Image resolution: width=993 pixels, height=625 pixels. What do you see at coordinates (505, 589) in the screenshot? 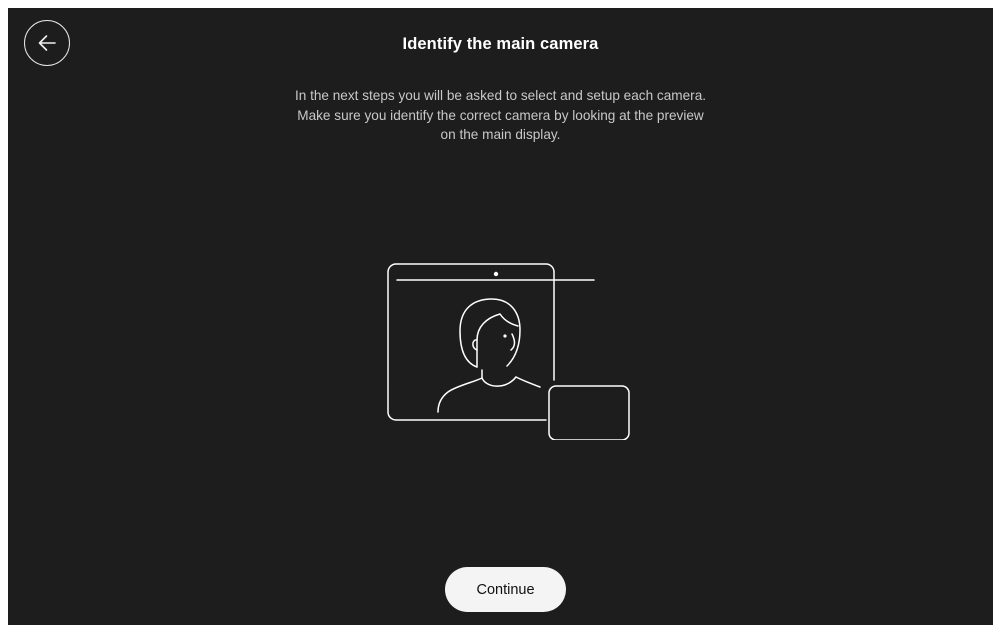
I see `continue-button: Continue` at bounding box center [505, 589].